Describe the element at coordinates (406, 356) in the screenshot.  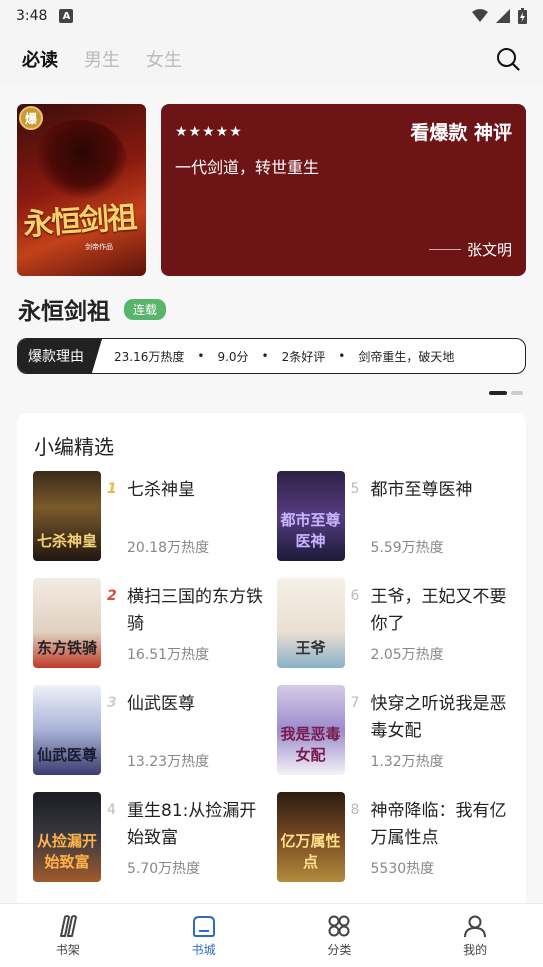
I see `reason-tagline: 剑帝重生，破天地` at that location.